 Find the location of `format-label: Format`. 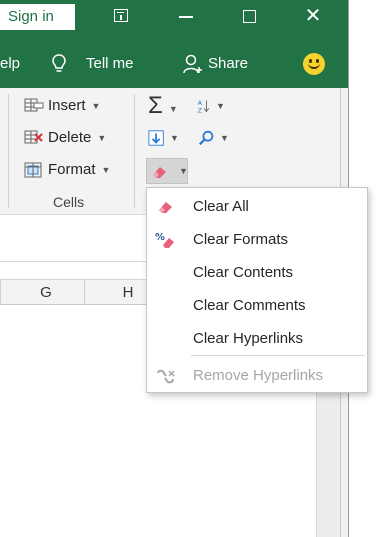

format-label: Format is located at coordinates (72, 169).